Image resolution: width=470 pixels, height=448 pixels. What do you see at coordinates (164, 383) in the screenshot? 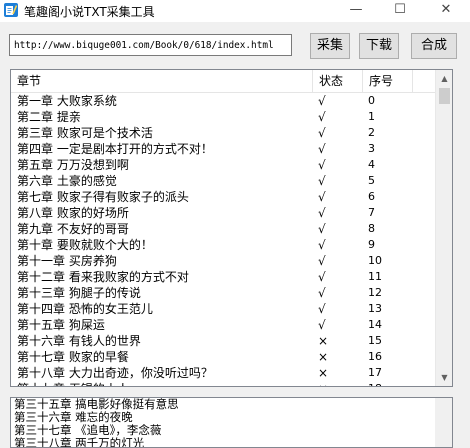
I see `chapter-cell: 第十九章 无锡的小人` at bounding box center [164, 383].